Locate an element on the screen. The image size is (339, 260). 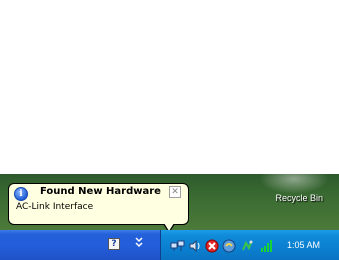
signal-bars-icon is located at coordinates (267, 245).